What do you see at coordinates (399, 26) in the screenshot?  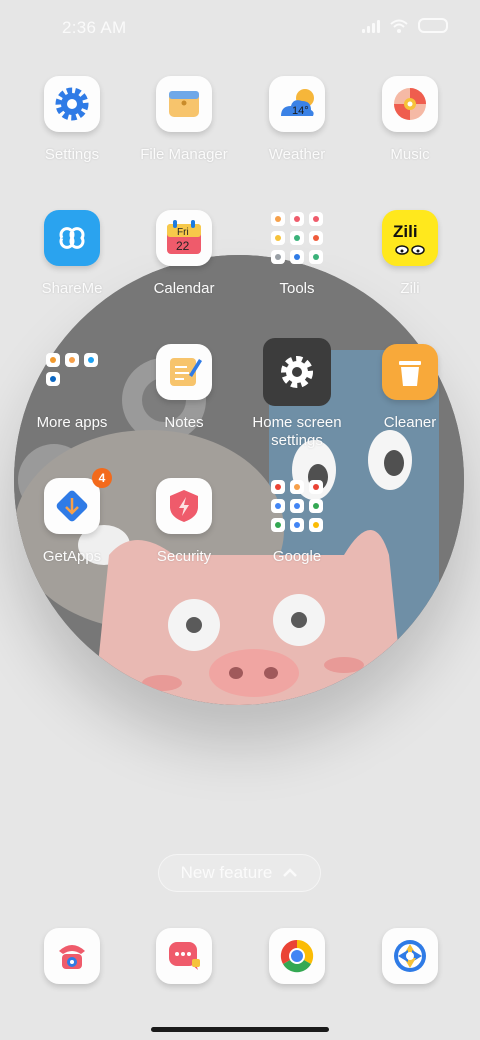 I see `wifi-icon` at bounding box center [399, 26].